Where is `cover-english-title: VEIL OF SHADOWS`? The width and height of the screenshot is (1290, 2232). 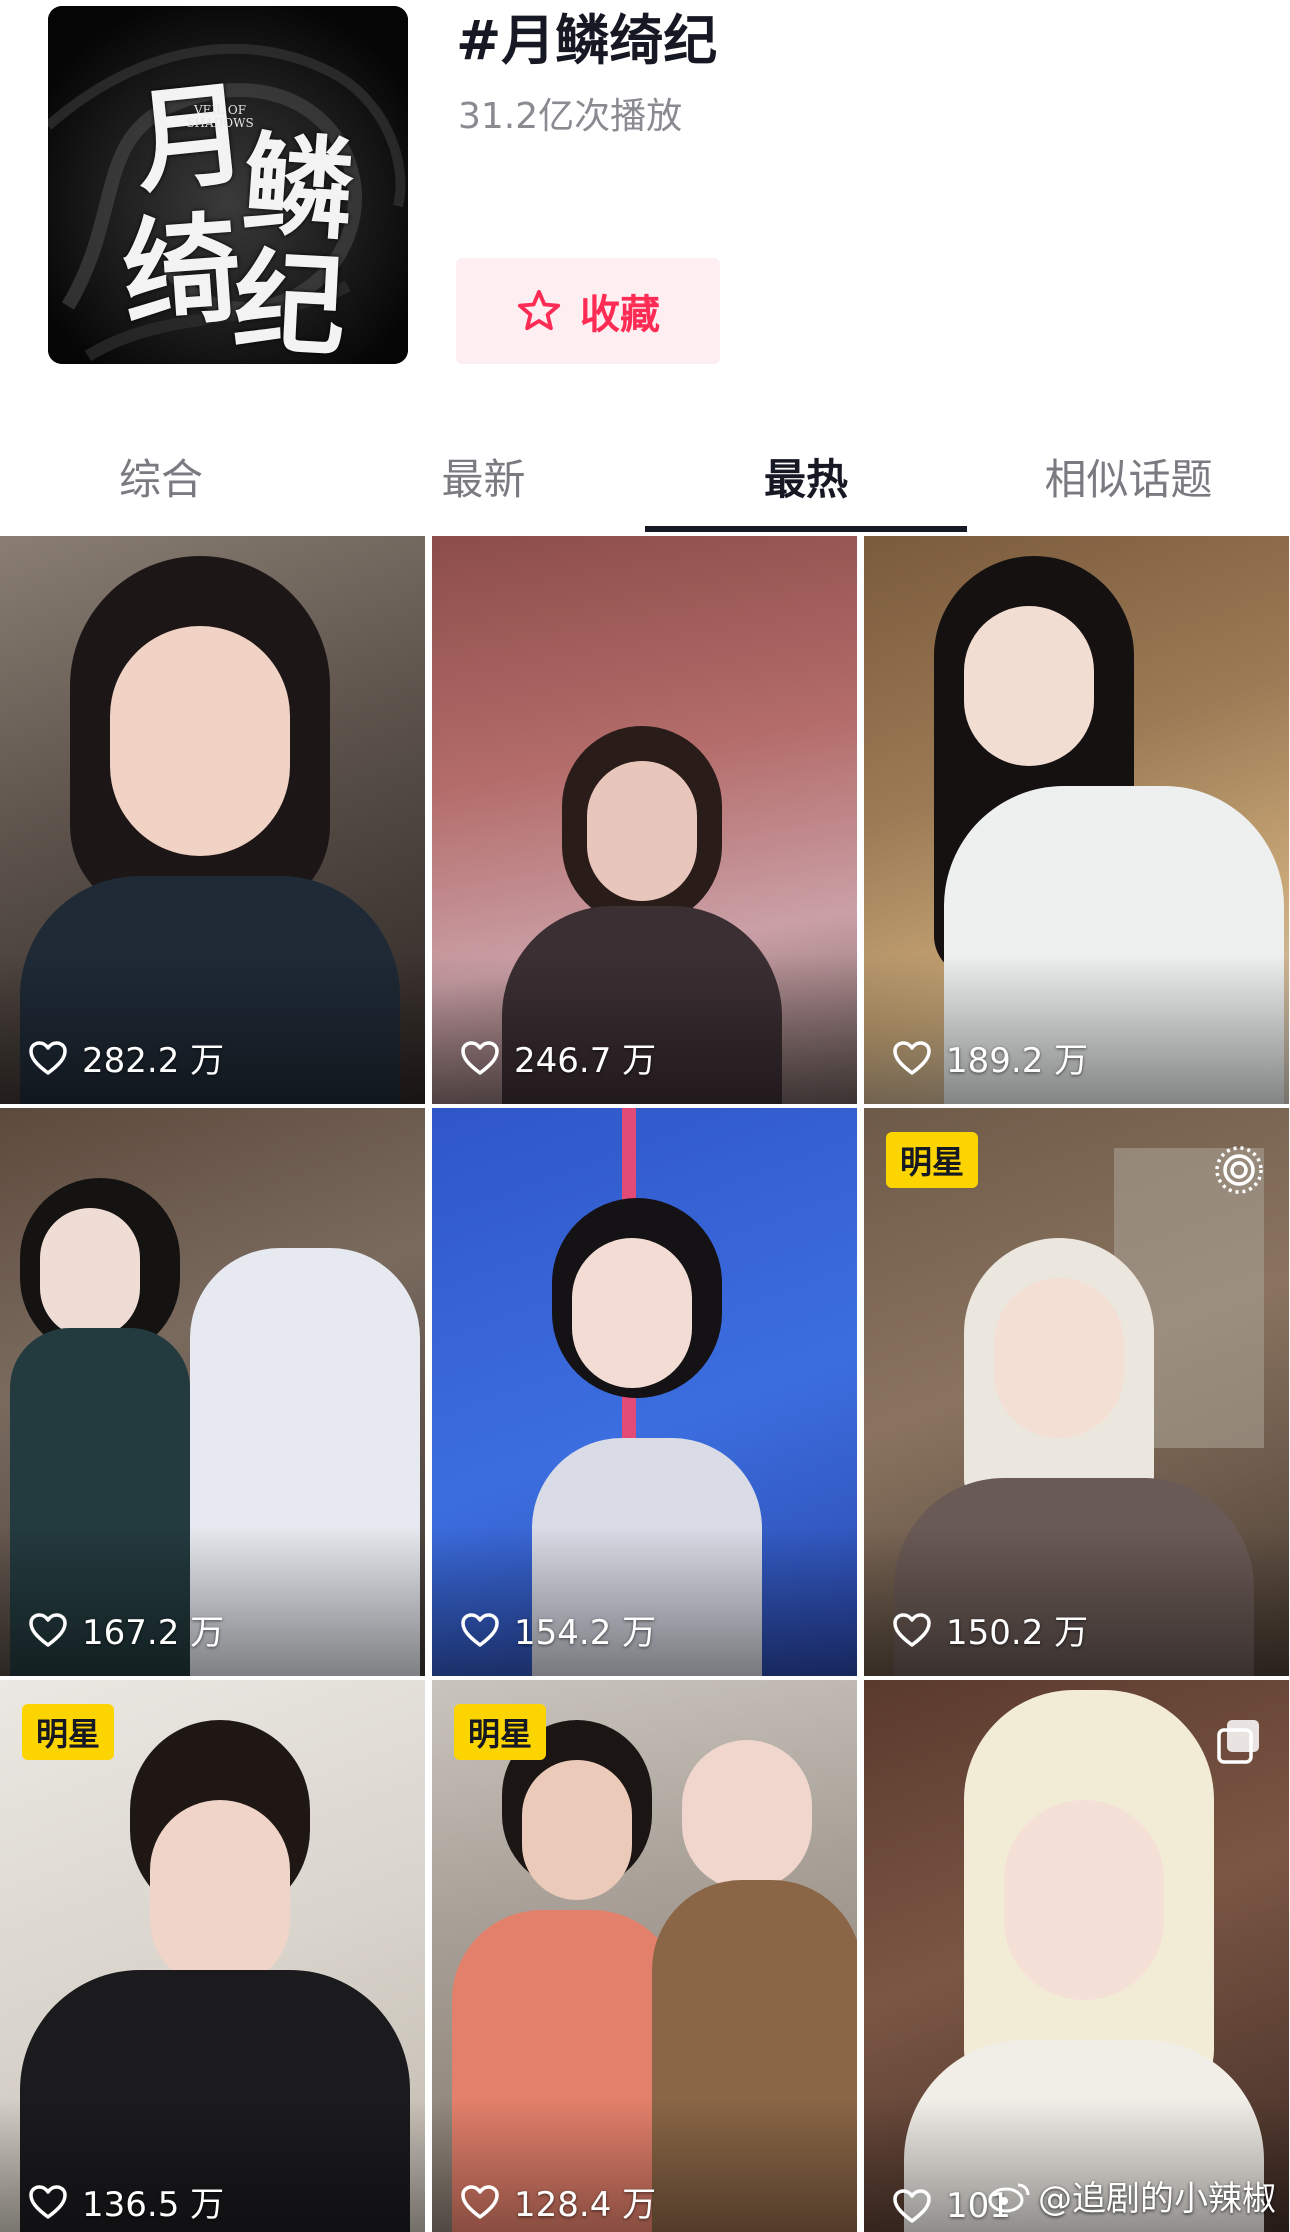 cover-english-title: VEIL OF SHADOWS is located at coordinates (220, 116).